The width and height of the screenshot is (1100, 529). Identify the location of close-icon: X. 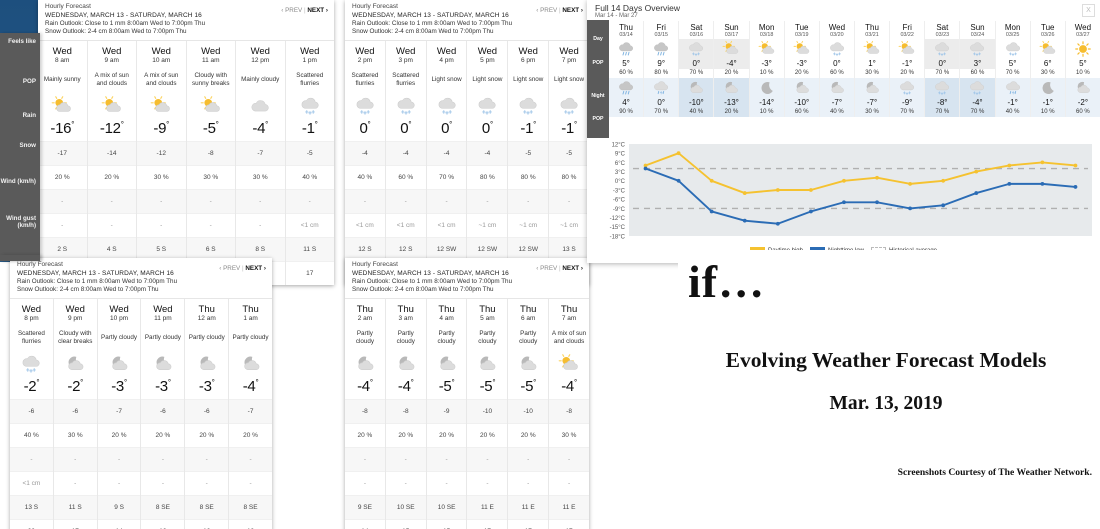
(1088, 10).